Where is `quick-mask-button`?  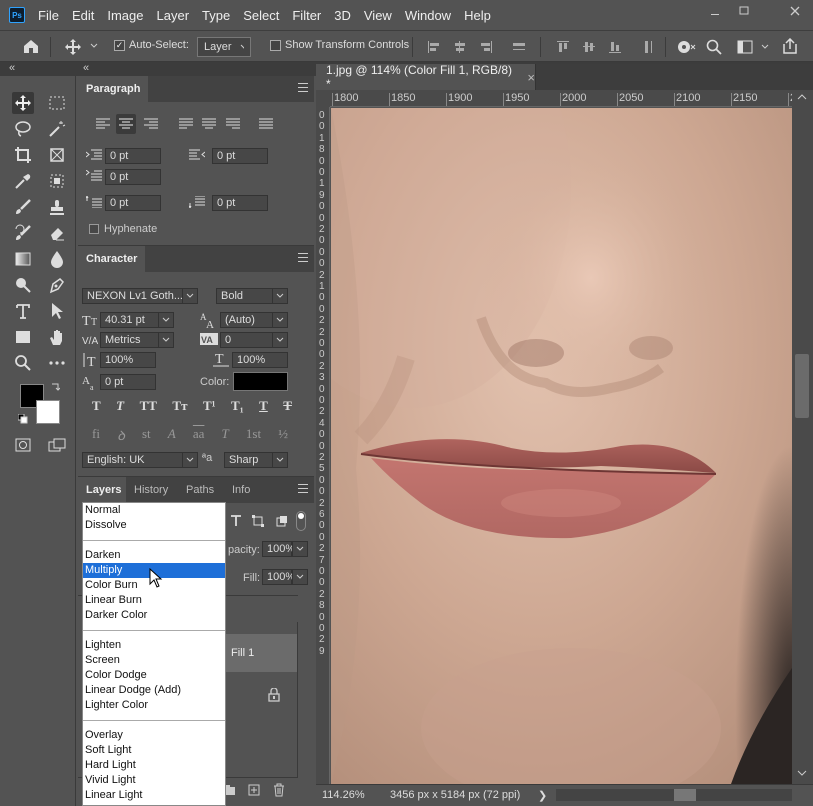 quick-mask-button is located at coordinates (23, 445).